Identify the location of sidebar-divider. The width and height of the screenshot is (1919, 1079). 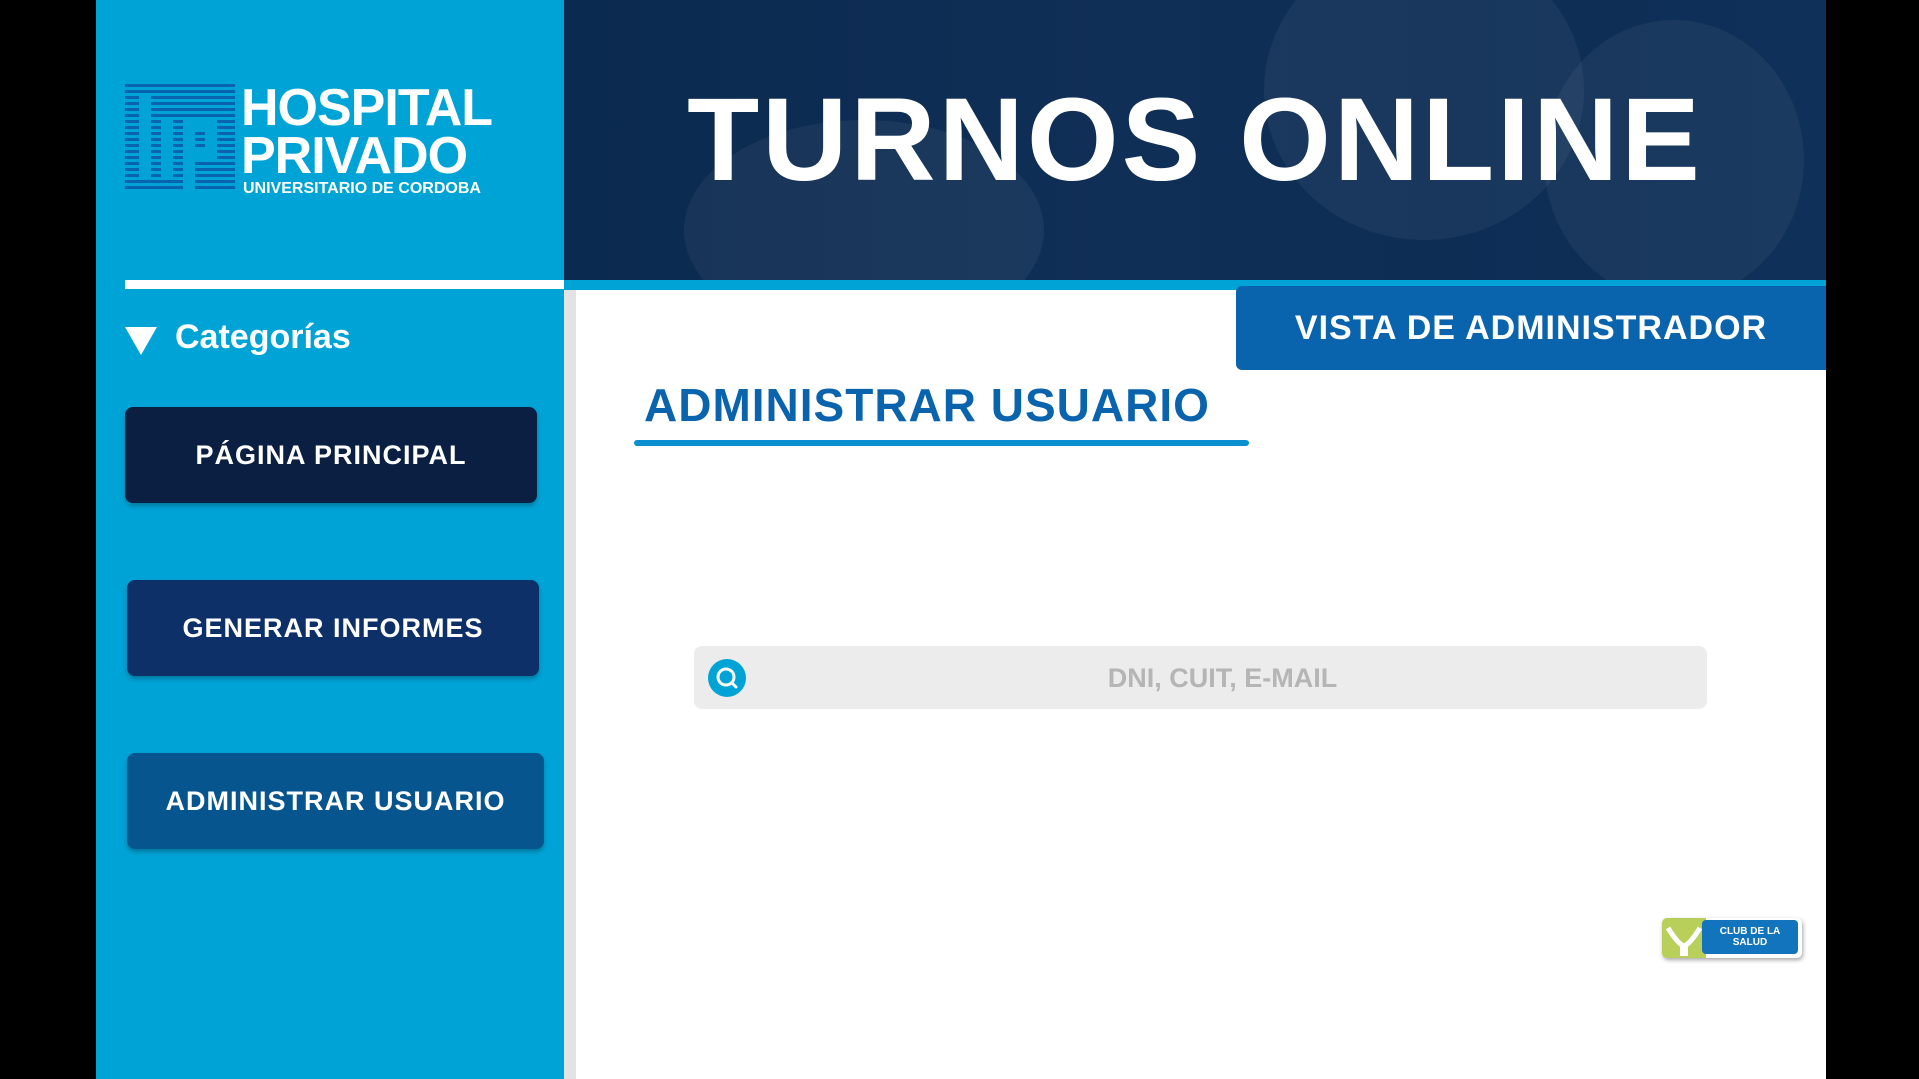
(344, 284).